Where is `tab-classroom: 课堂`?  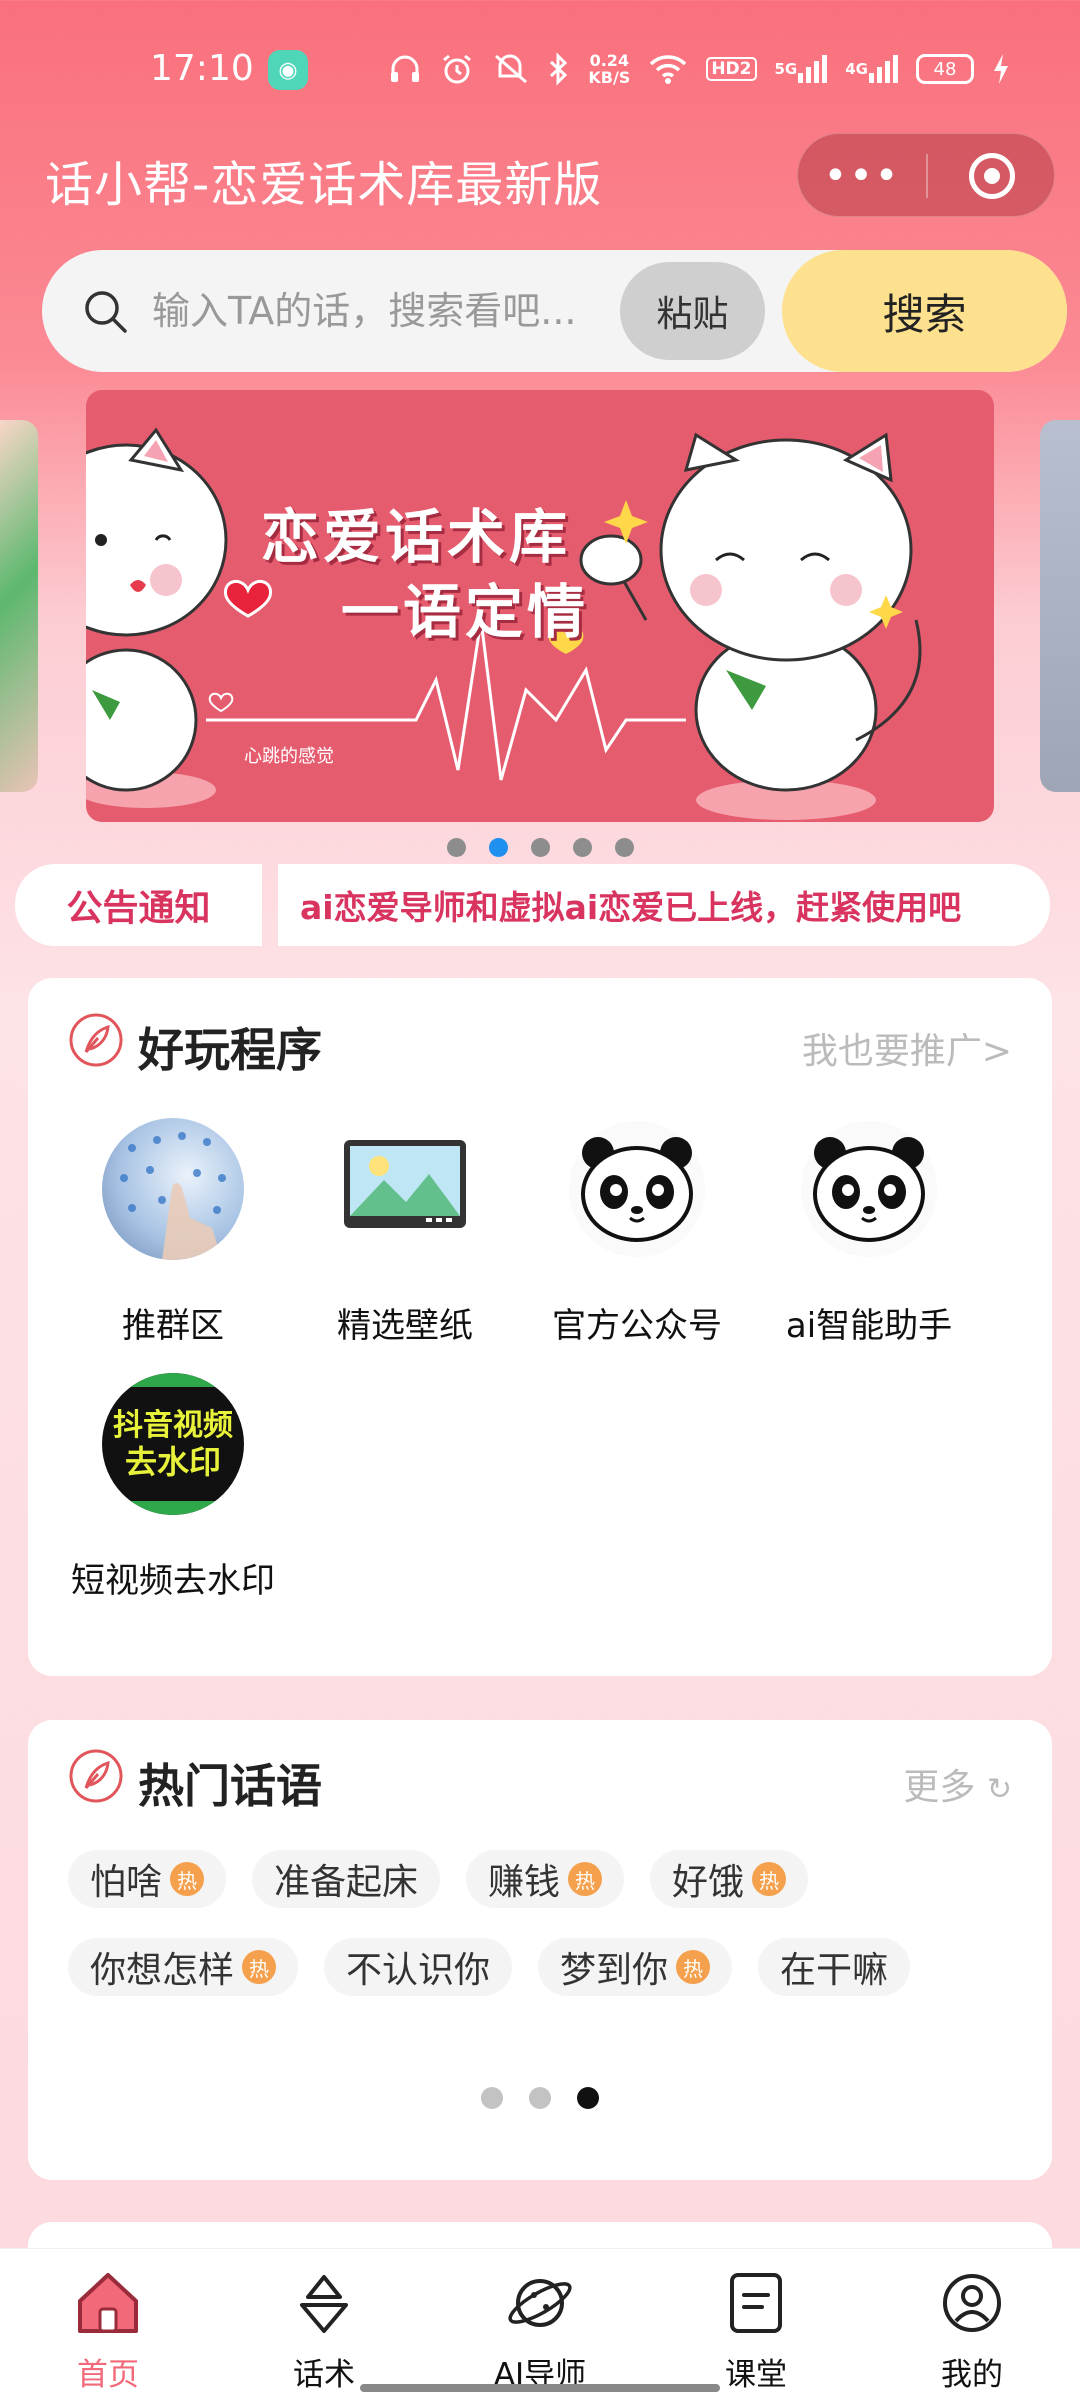 tab-classroom: 课堂 is located at coordinates (756, 2324).